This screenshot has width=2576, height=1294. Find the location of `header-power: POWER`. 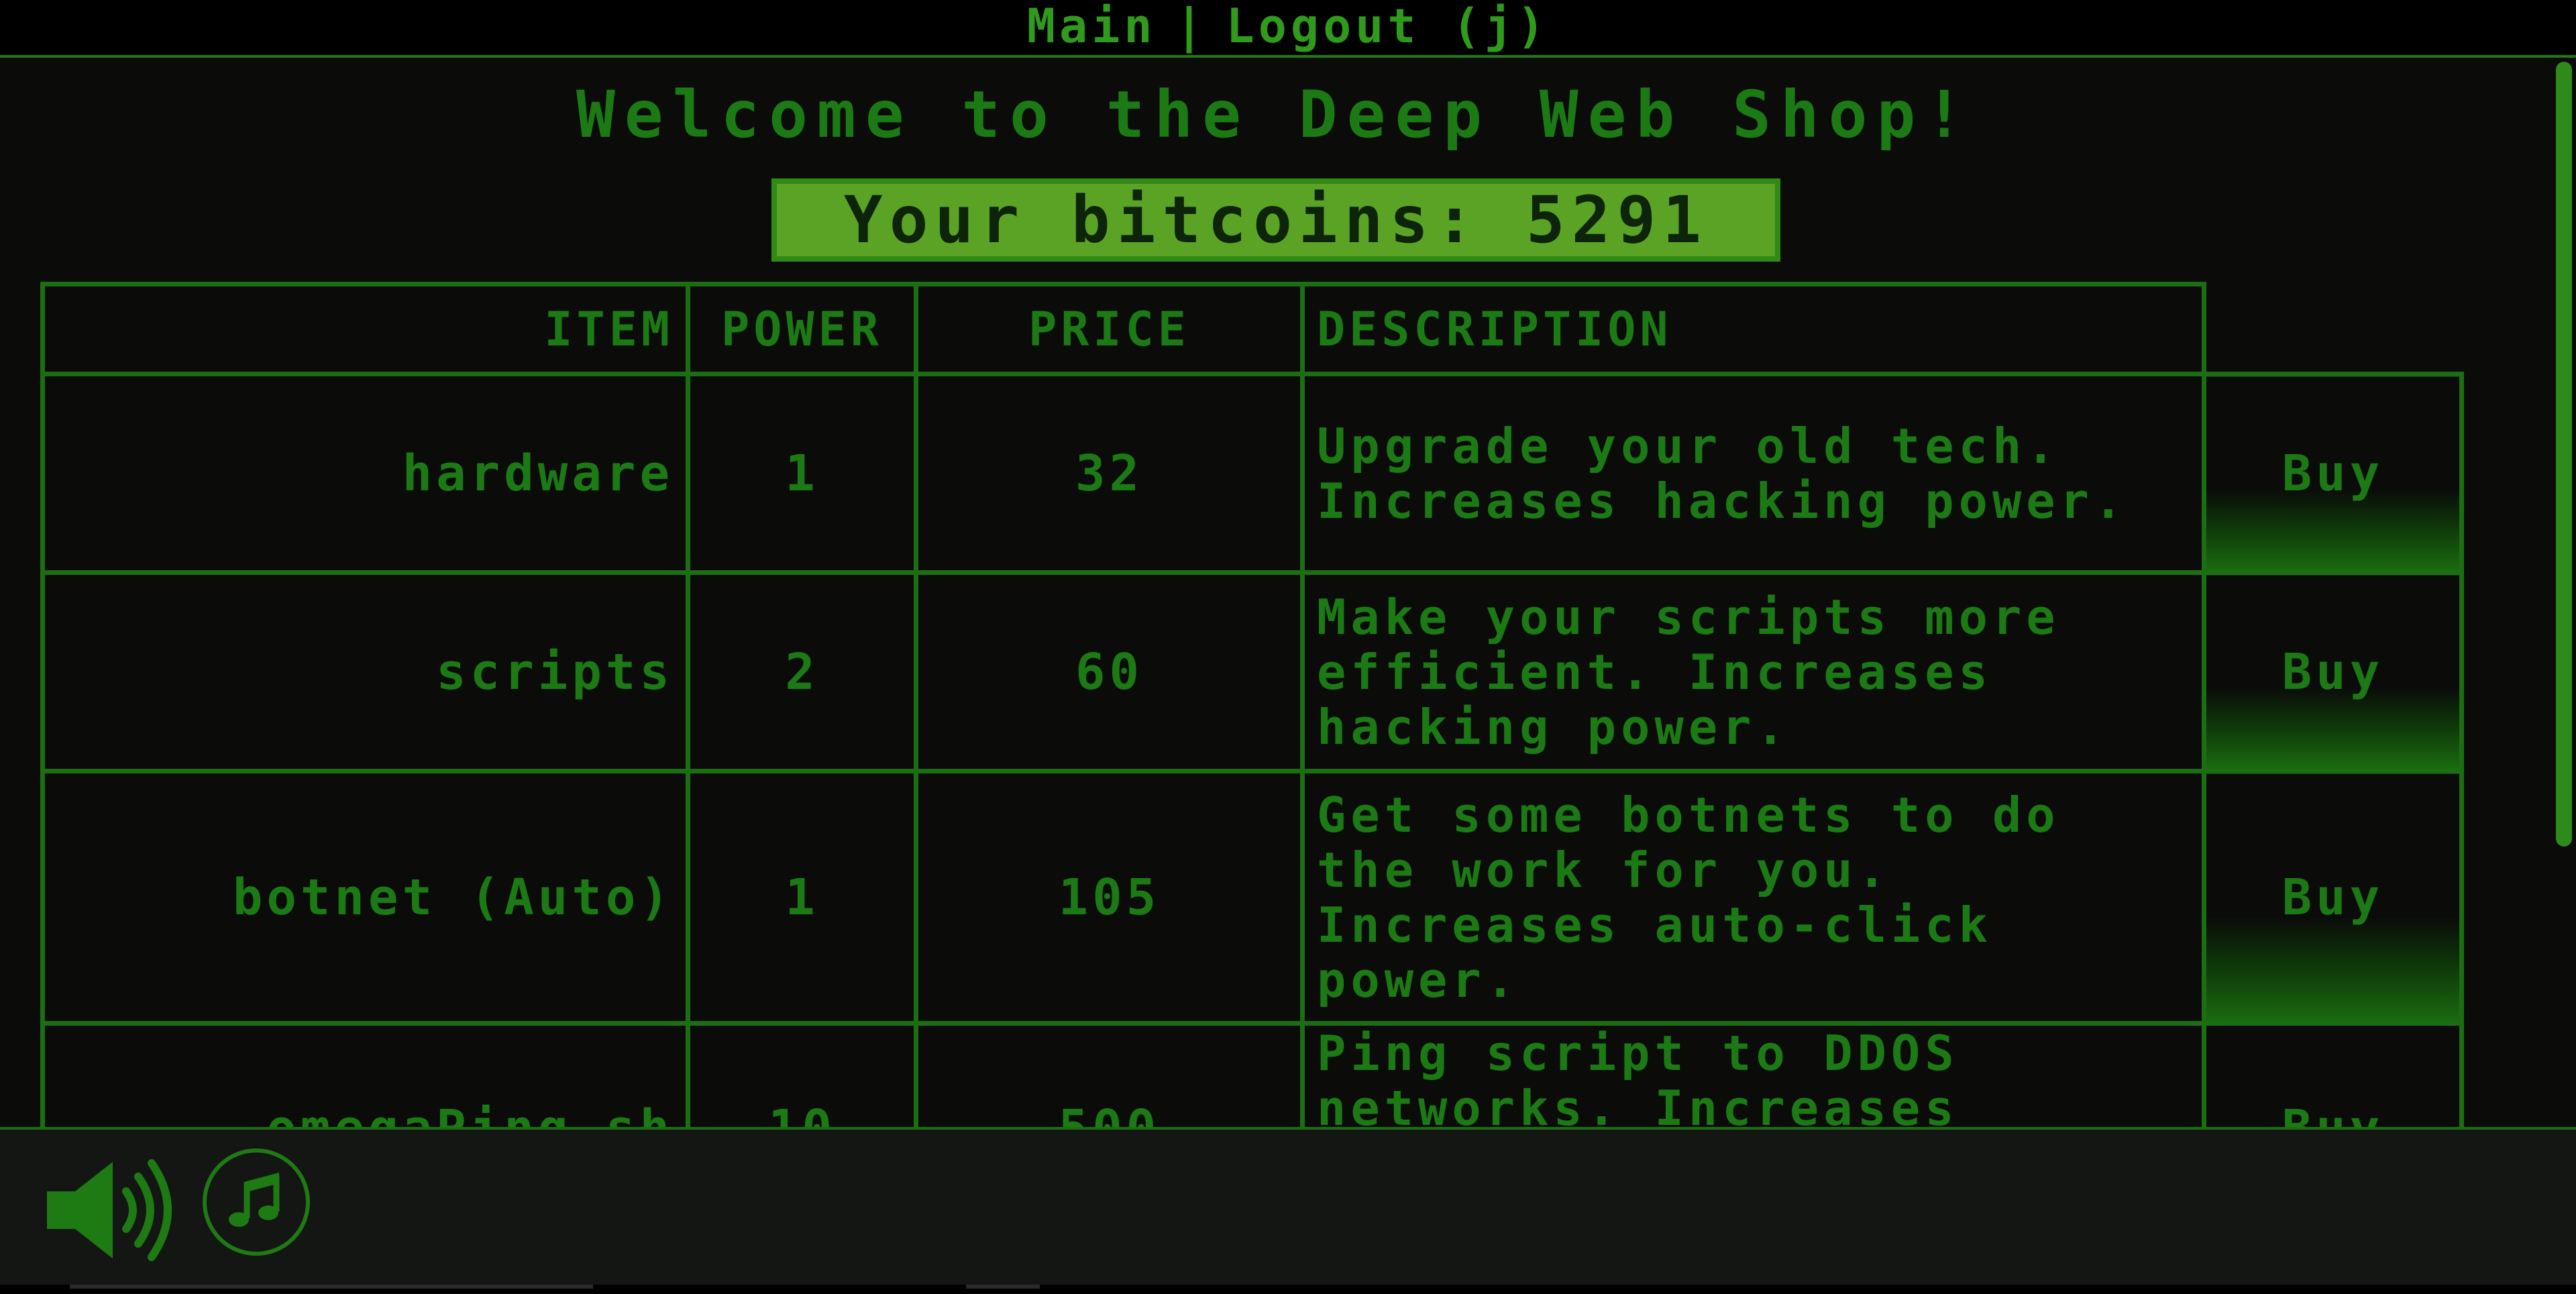

header-power: POWER is located at coordinates (802, 329).